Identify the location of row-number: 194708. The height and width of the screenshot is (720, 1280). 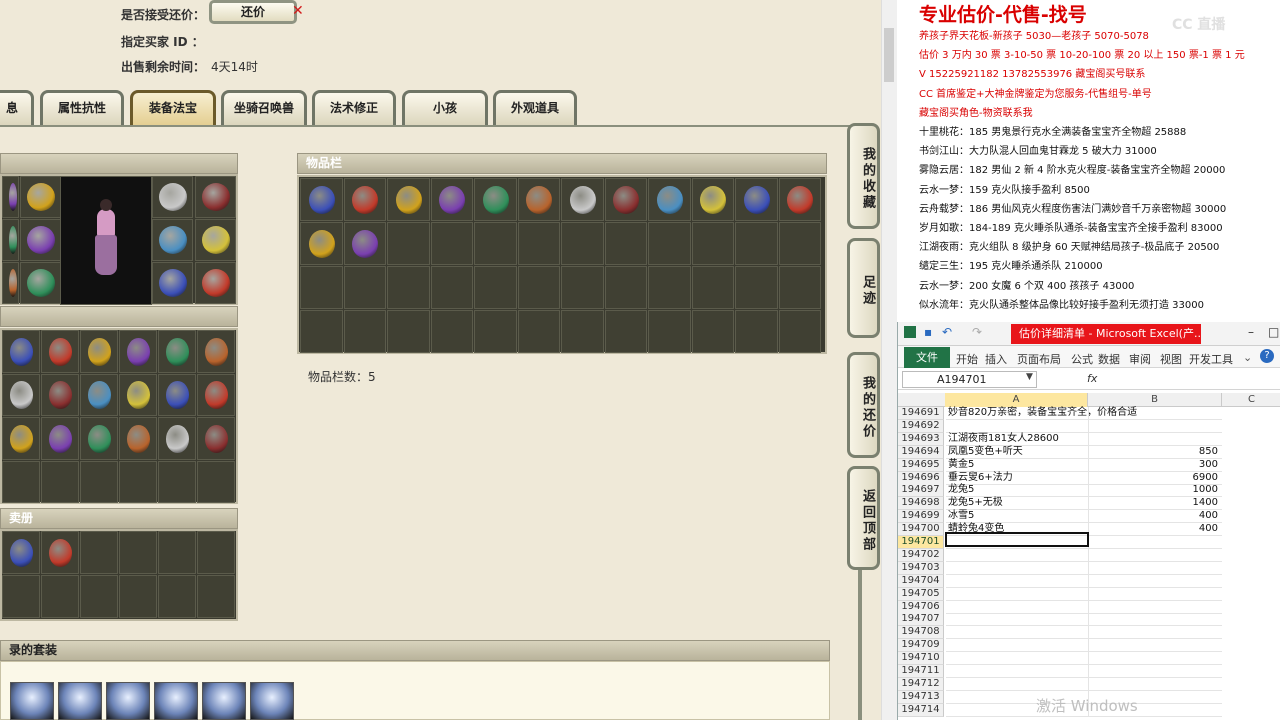
(921, 633).